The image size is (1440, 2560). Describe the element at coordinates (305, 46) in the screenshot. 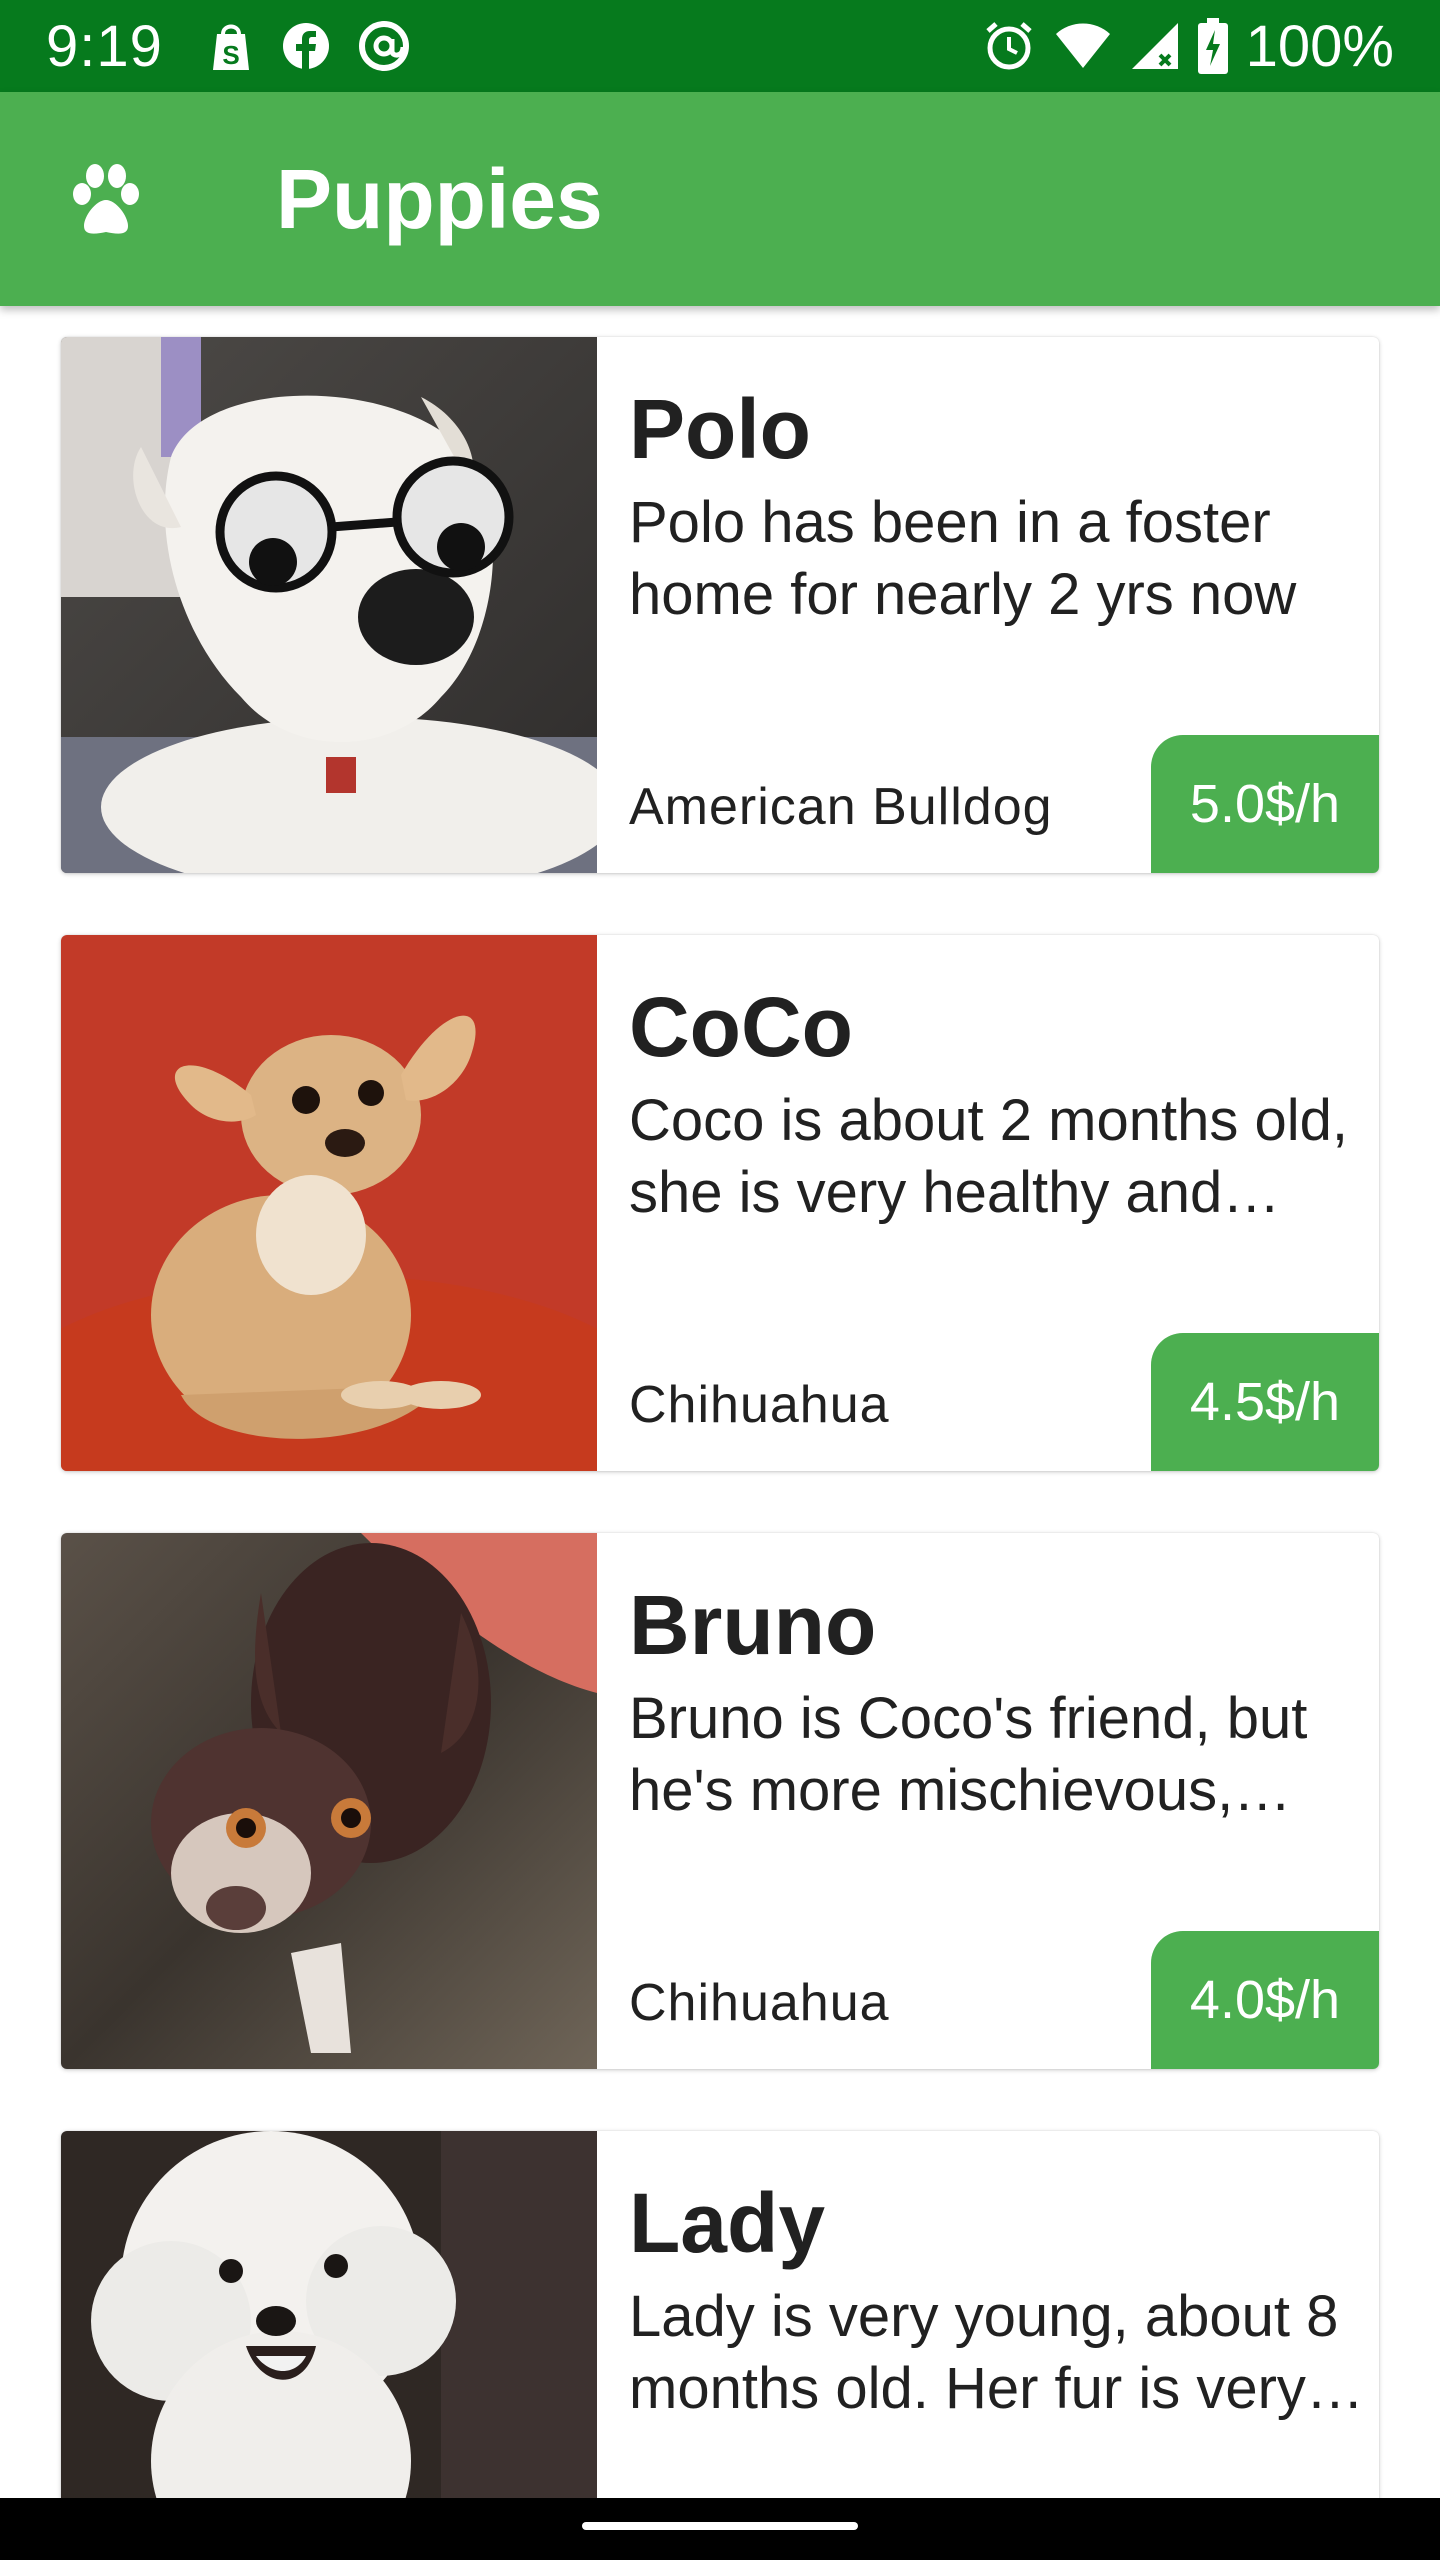

I see `facebook-icon` at that location.